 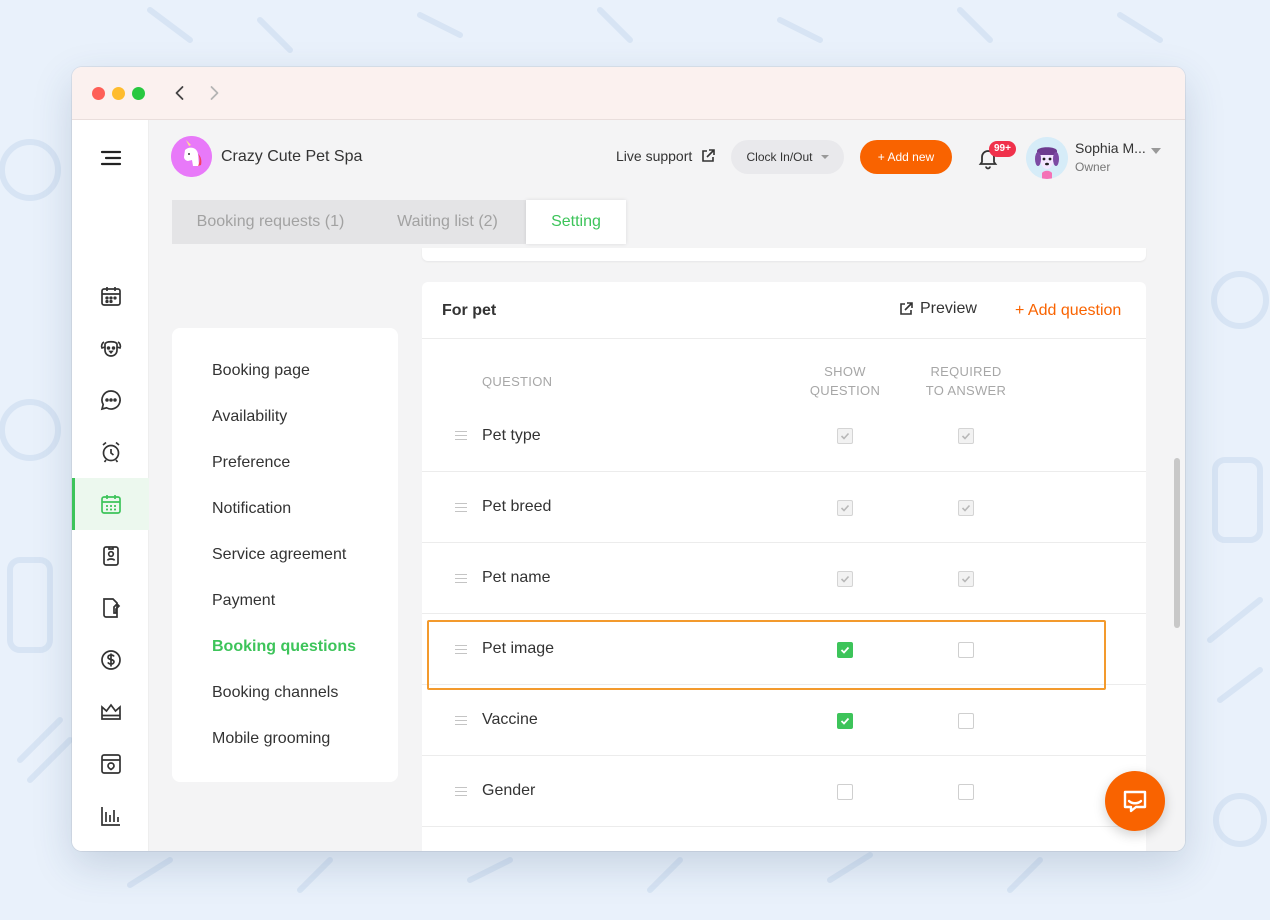 I want to click on alarm-clock-icon, so click(x=110, y=452).